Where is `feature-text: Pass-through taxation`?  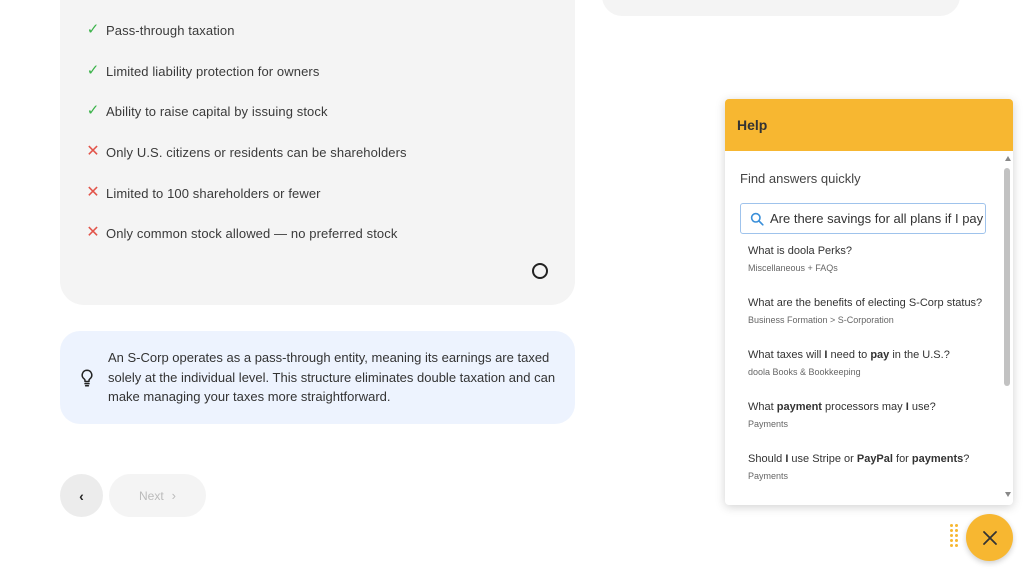
feature-text: Pass-through taxation is located at coordinates (170, 30).